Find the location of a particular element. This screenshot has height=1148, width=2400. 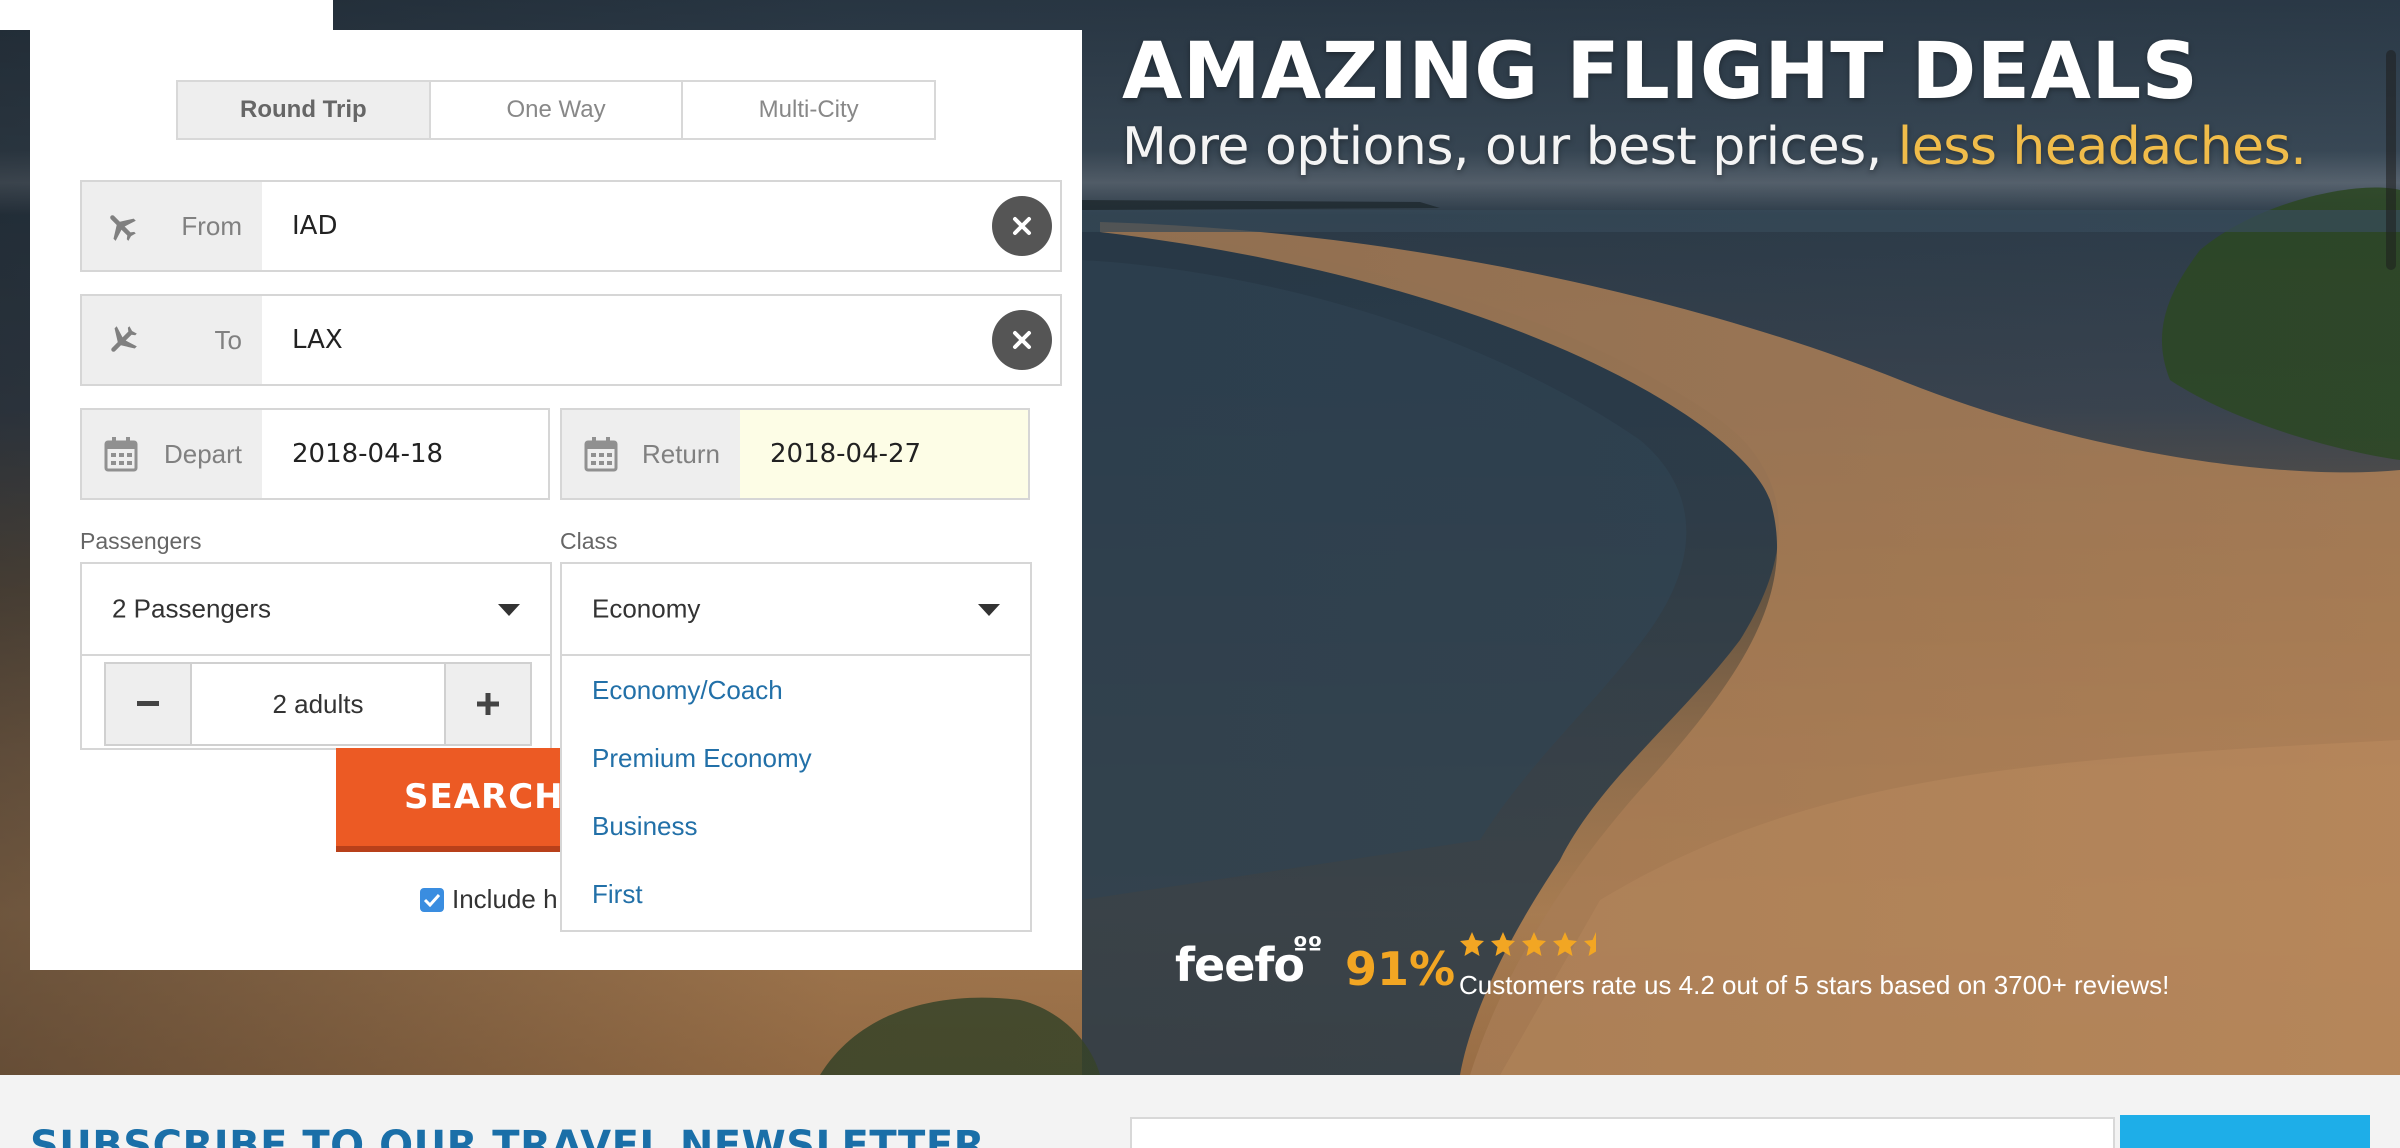

subline-accent: less headaches. is located at coordinates (2102, 147).